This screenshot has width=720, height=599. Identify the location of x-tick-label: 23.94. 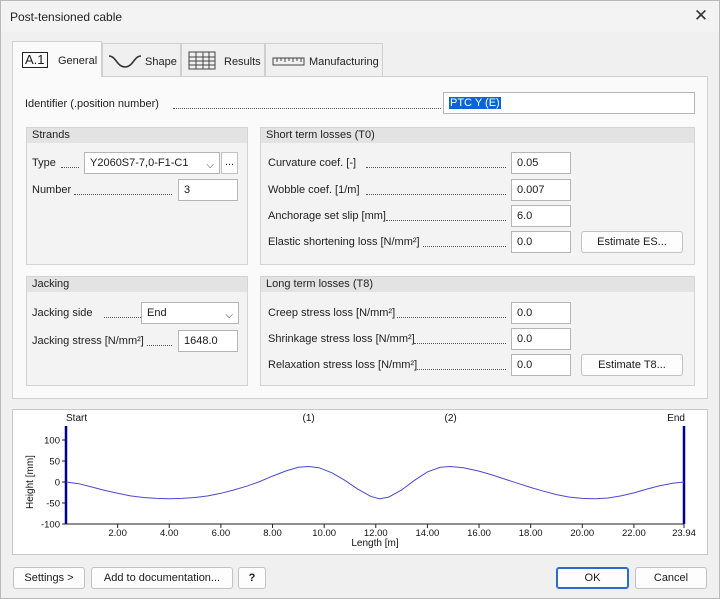
(684, 533).